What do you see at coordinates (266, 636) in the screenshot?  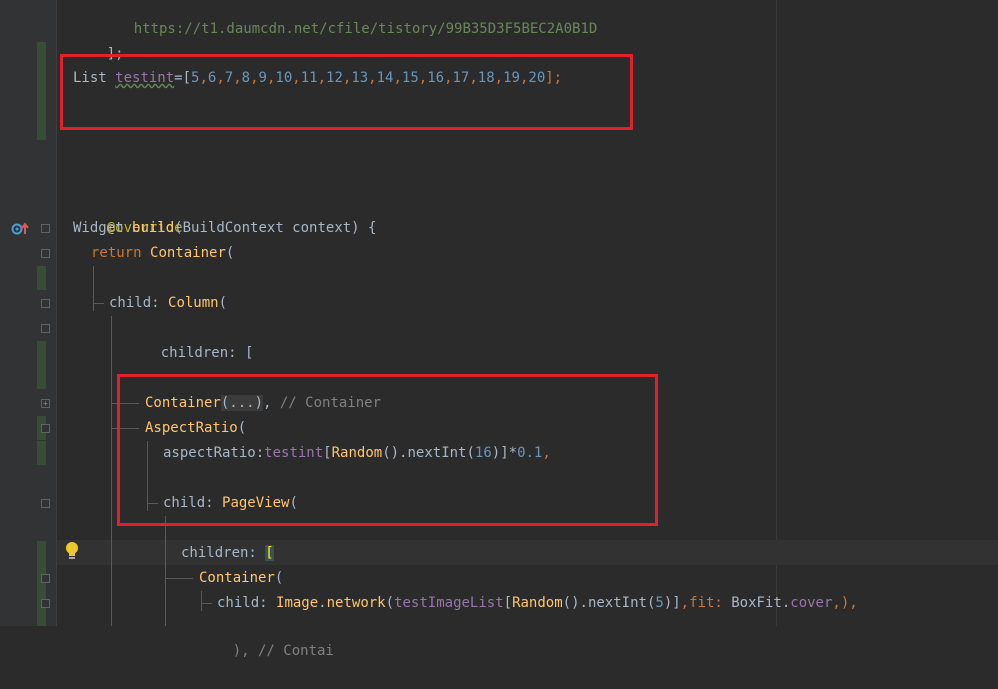 I see `code-line-partial: ), // Contai` at bounding box center [266, 636].